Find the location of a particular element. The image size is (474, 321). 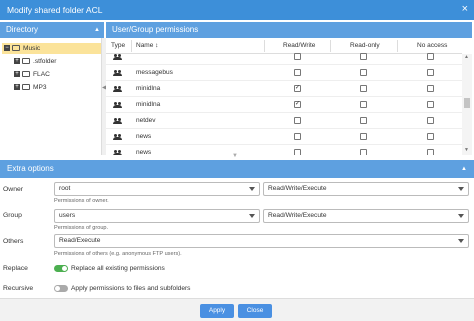

close-button: Close is located at coordinates (255, 311).